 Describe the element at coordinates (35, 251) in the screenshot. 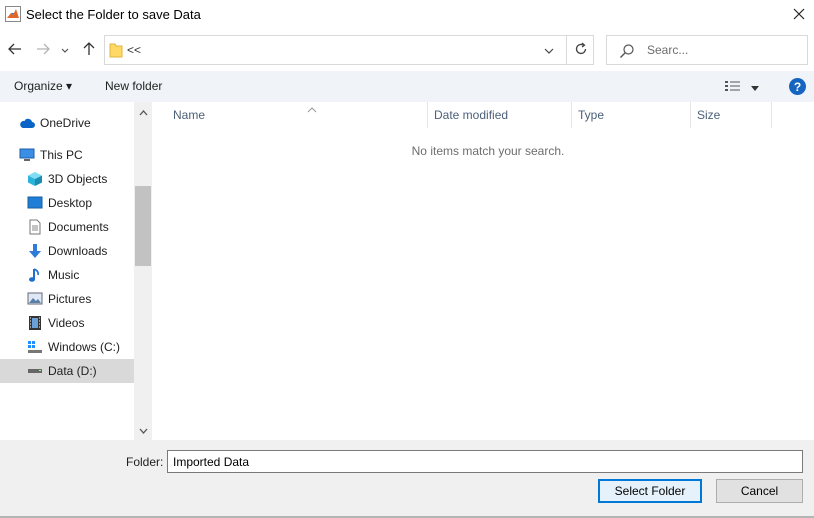

I see `download-icon` at that location.